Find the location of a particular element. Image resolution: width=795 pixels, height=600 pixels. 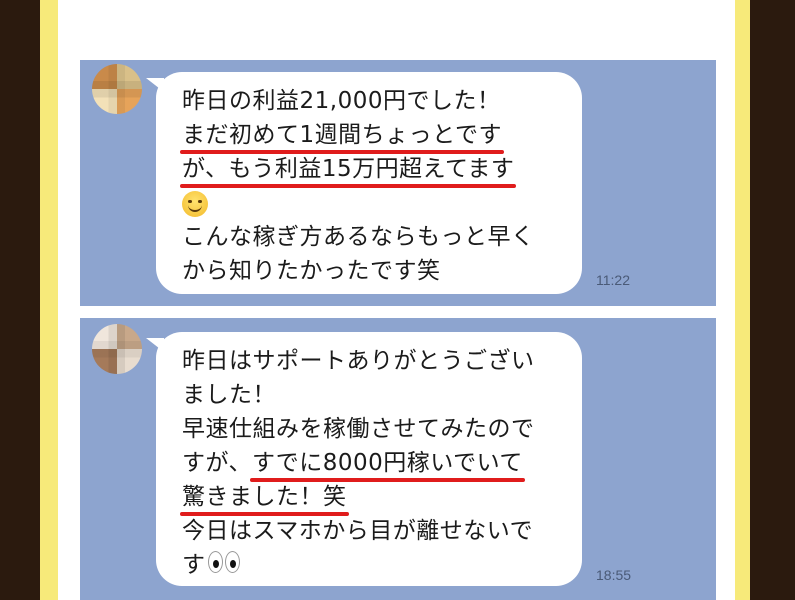

underlined-text: 驚きました！笑 is located at coordinates (264, 498).